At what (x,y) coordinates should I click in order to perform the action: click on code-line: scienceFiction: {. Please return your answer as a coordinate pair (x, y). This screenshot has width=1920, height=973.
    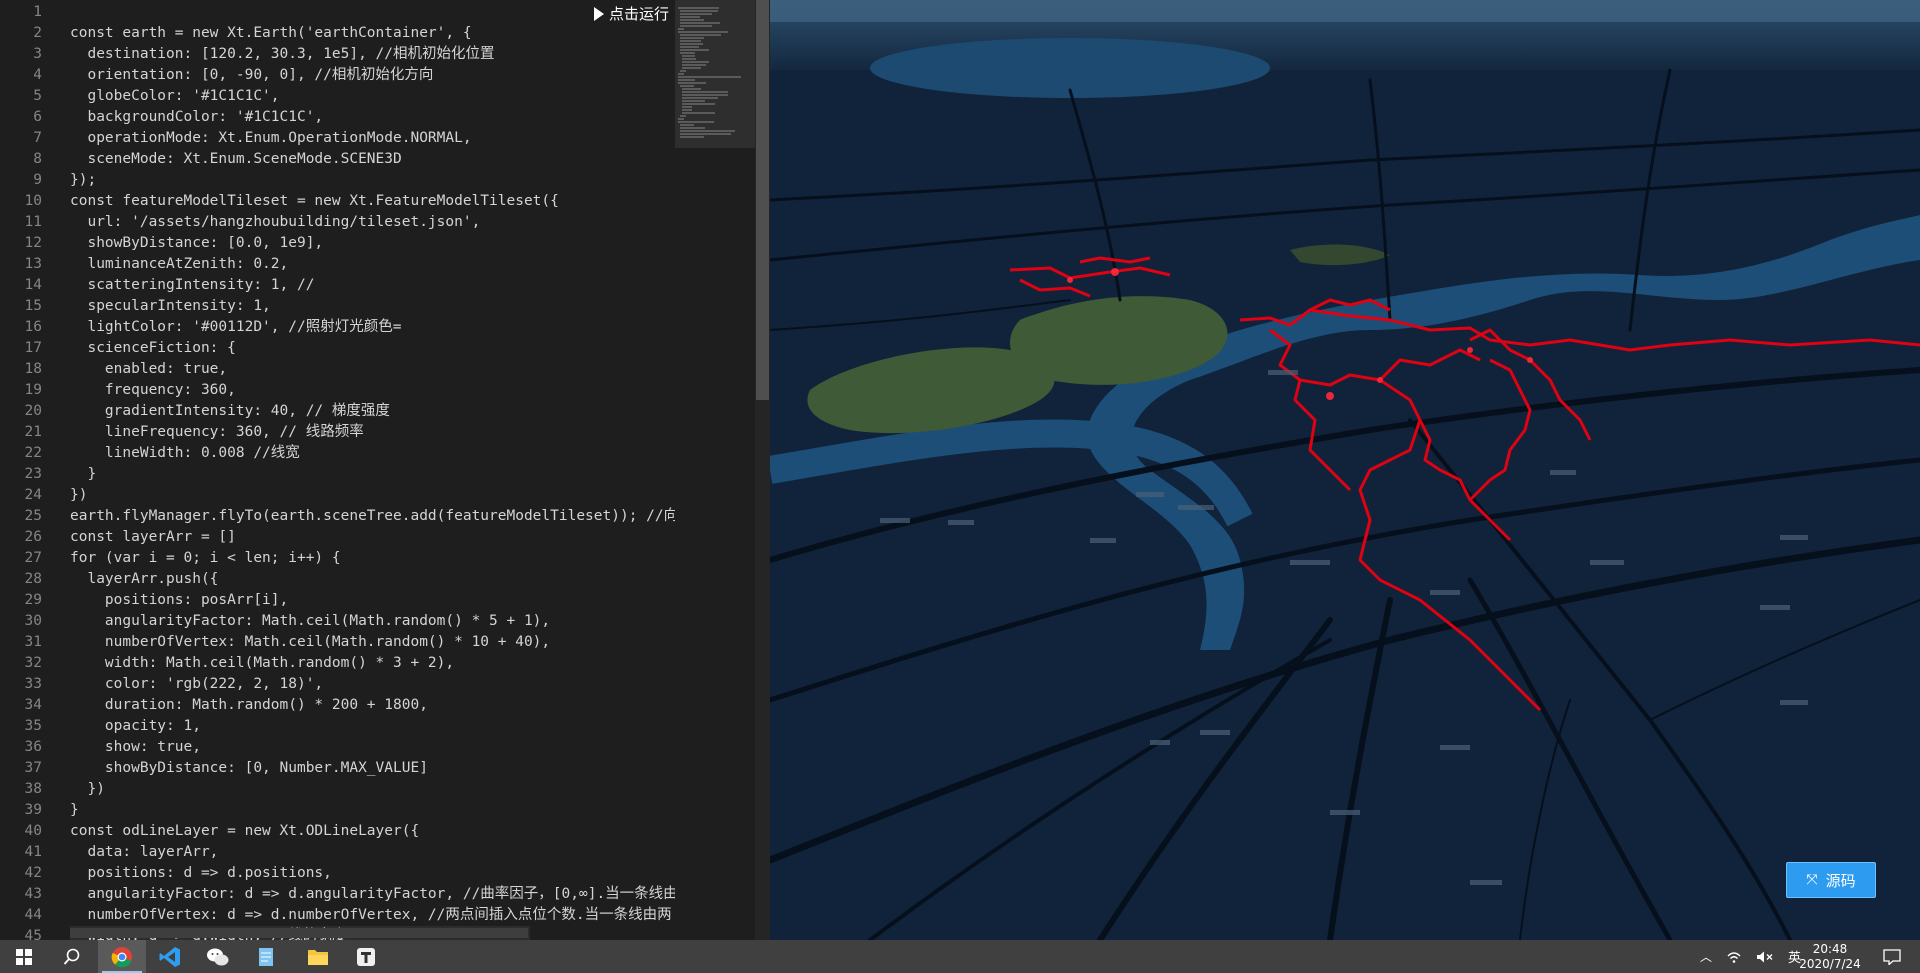
    Looking at the image, I should click on (152, 348).